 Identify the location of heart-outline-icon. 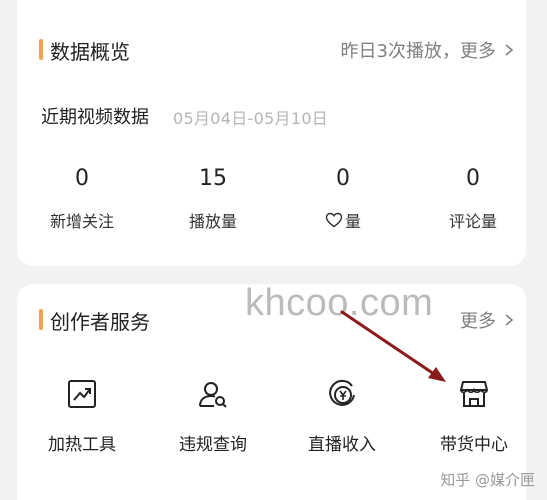
(334, 220).